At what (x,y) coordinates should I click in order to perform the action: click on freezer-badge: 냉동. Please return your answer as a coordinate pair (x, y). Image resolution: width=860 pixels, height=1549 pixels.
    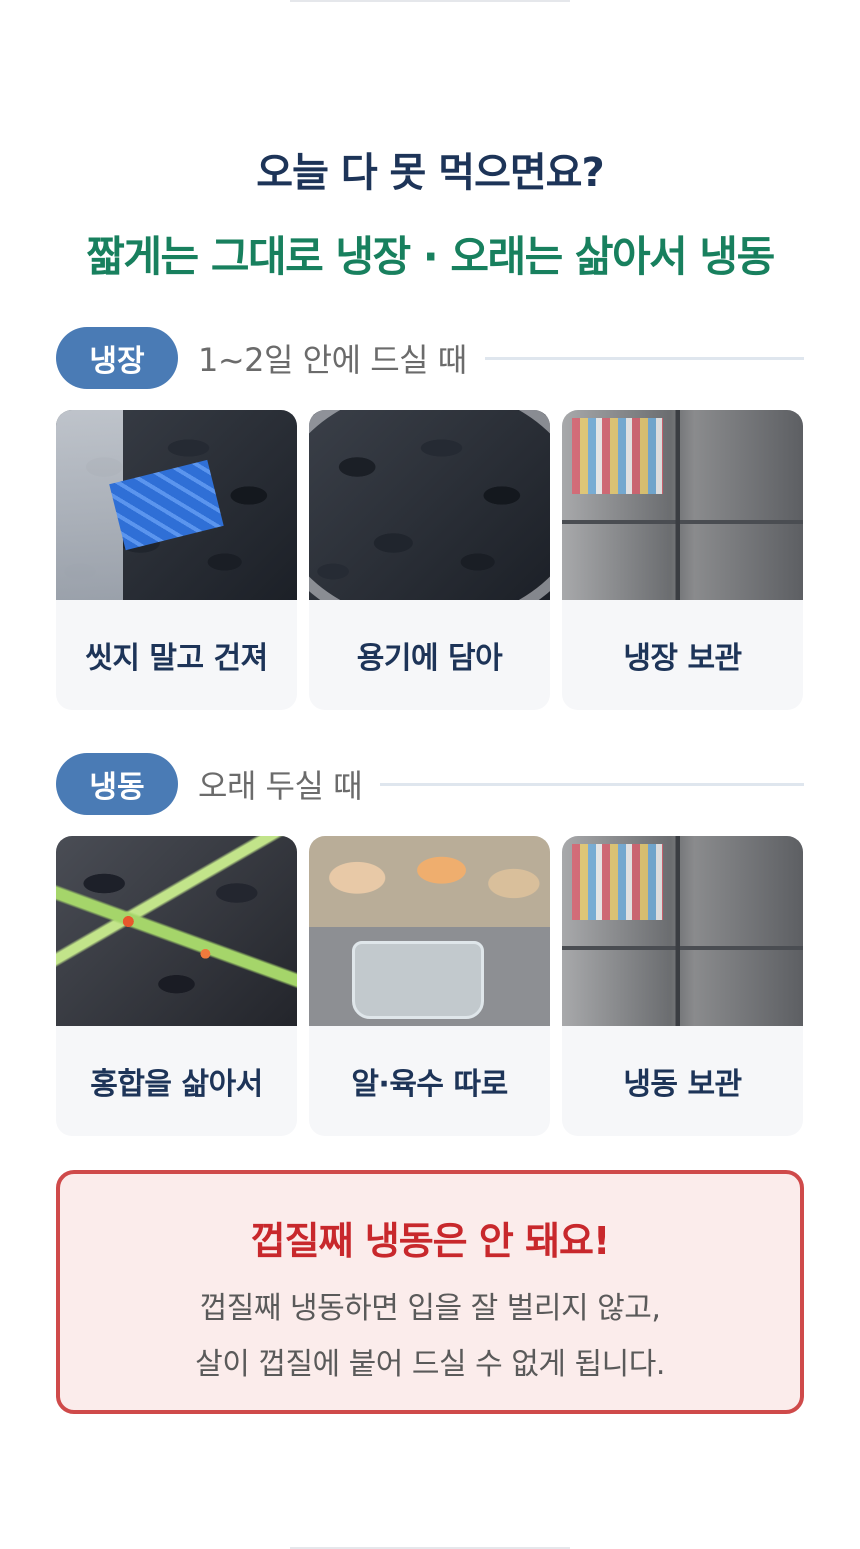
    Looking at the image, I should click on (117, 784).